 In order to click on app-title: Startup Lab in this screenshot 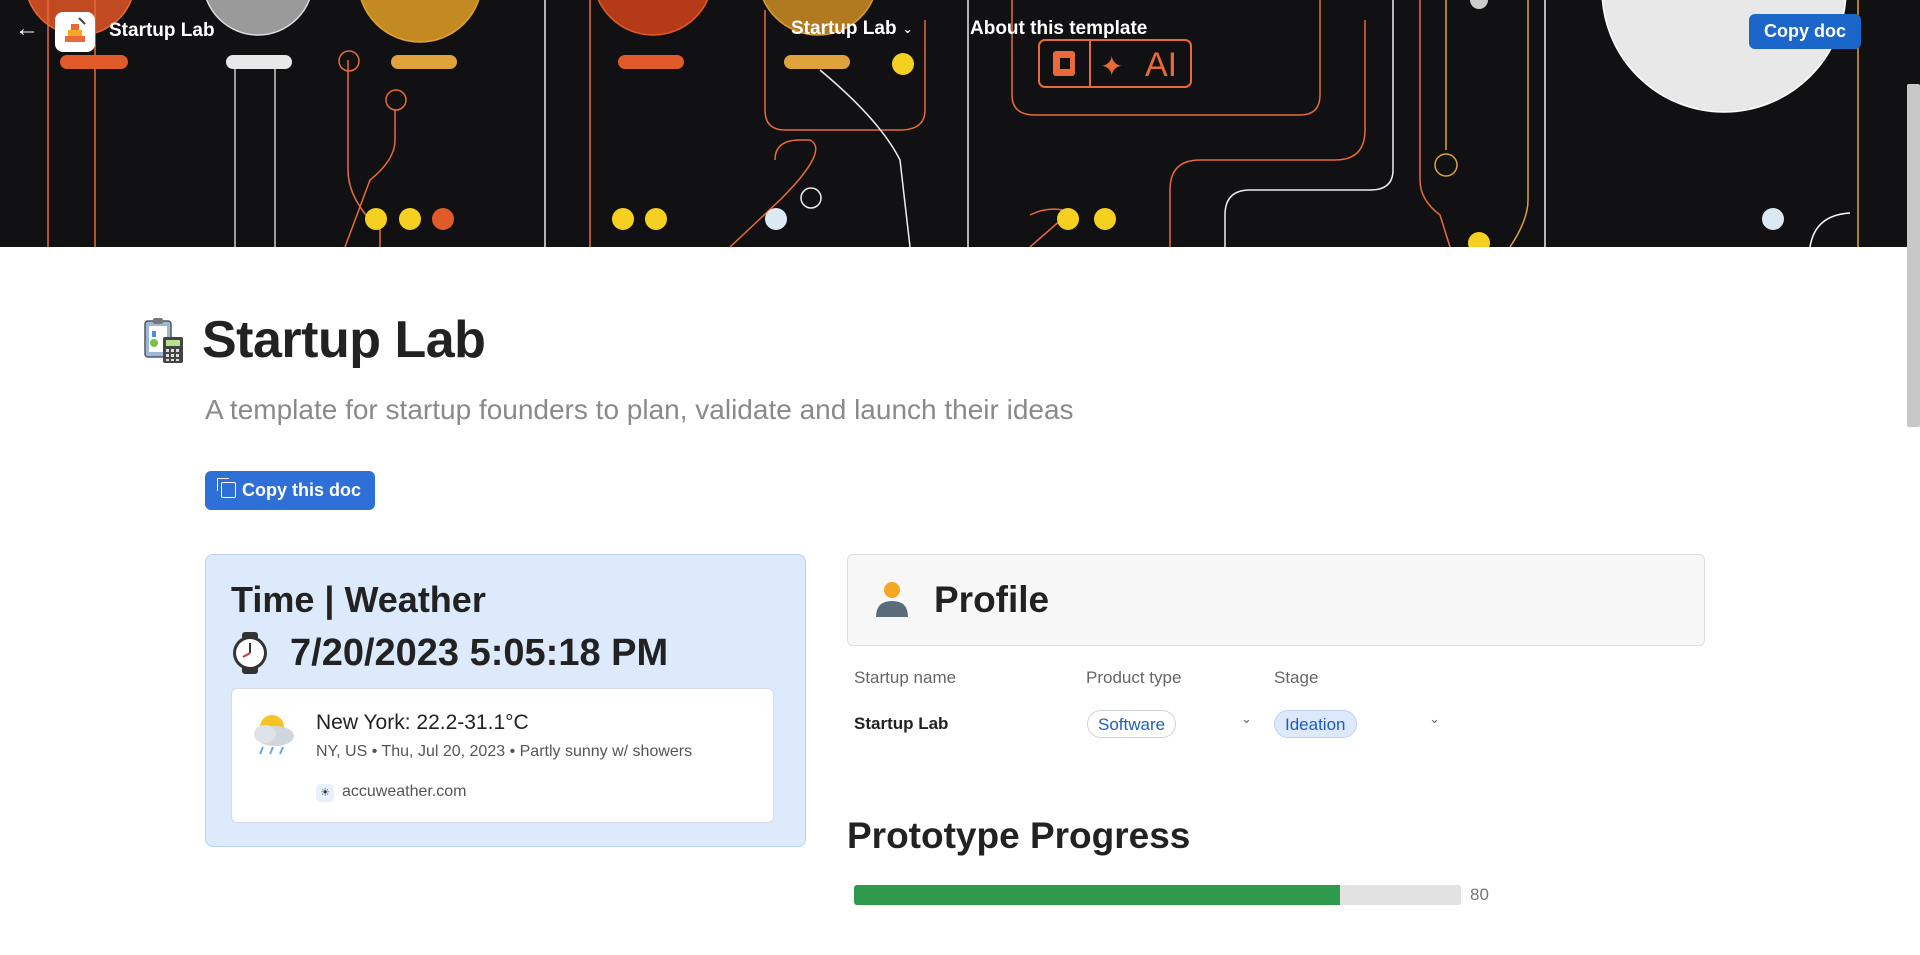, I will do `click(162, 31)`.